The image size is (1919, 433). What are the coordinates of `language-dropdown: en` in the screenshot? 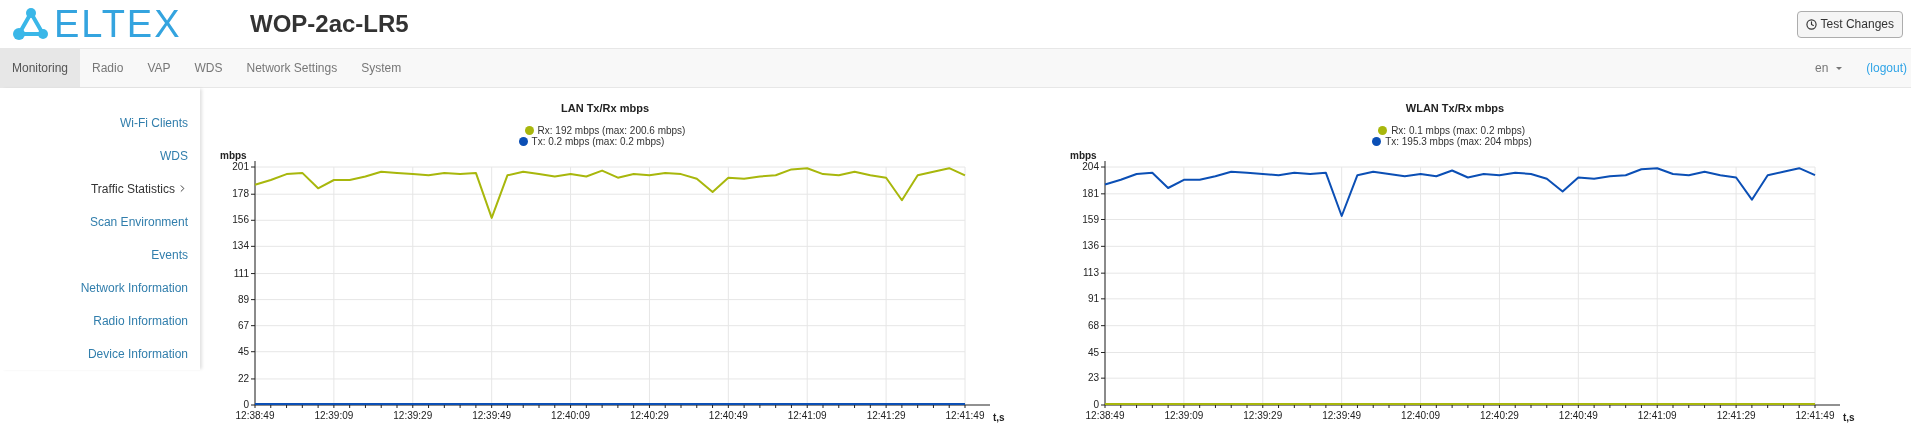 It's located at (1828, 68).